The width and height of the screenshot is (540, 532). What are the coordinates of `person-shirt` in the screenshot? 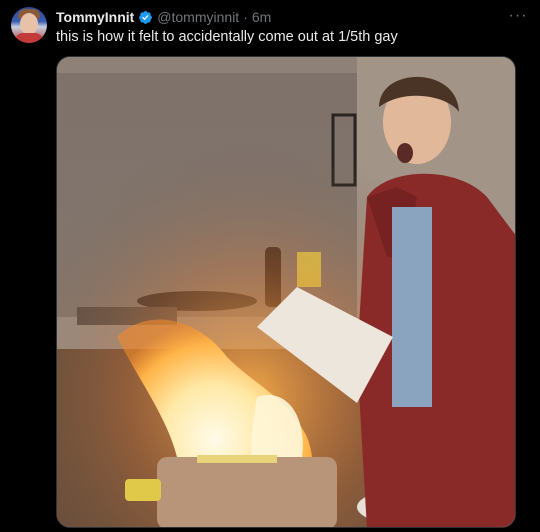 It's located at (412, 307).